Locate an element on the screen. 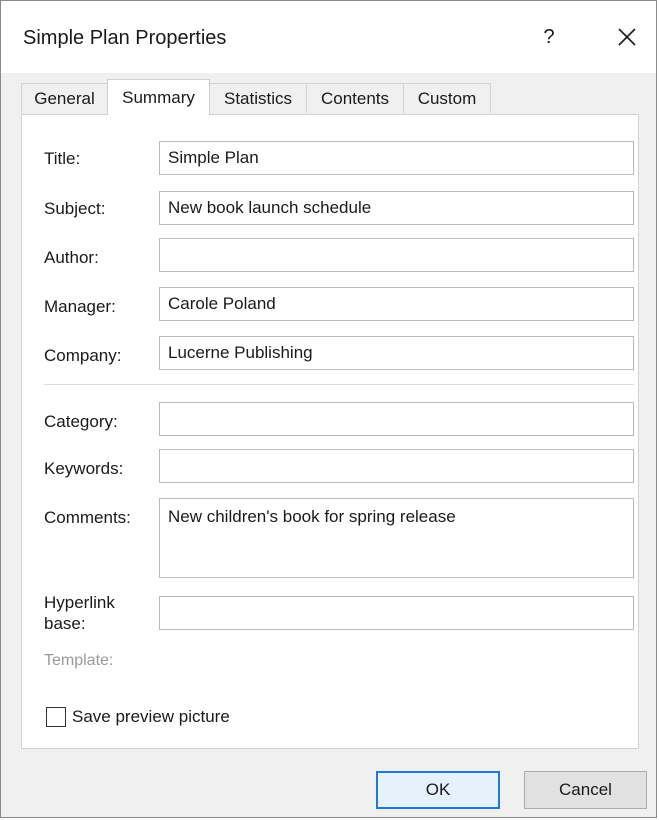 The image size is (659, 820). tab-custom: Custom is located at coordinates (447, 98).